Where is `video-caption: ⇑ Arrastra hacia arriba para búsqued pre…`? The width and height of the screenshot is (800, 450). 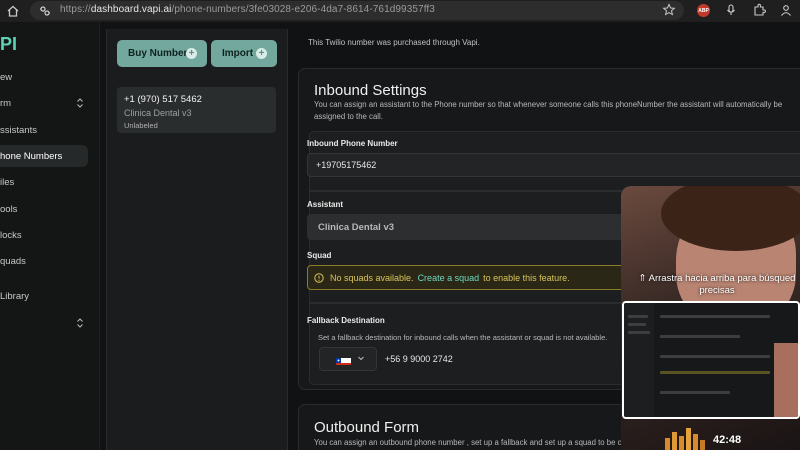
video-caption: ⇑ Arrastra hacia arriba para búsqued pre… is located at coordinates (715, 285).